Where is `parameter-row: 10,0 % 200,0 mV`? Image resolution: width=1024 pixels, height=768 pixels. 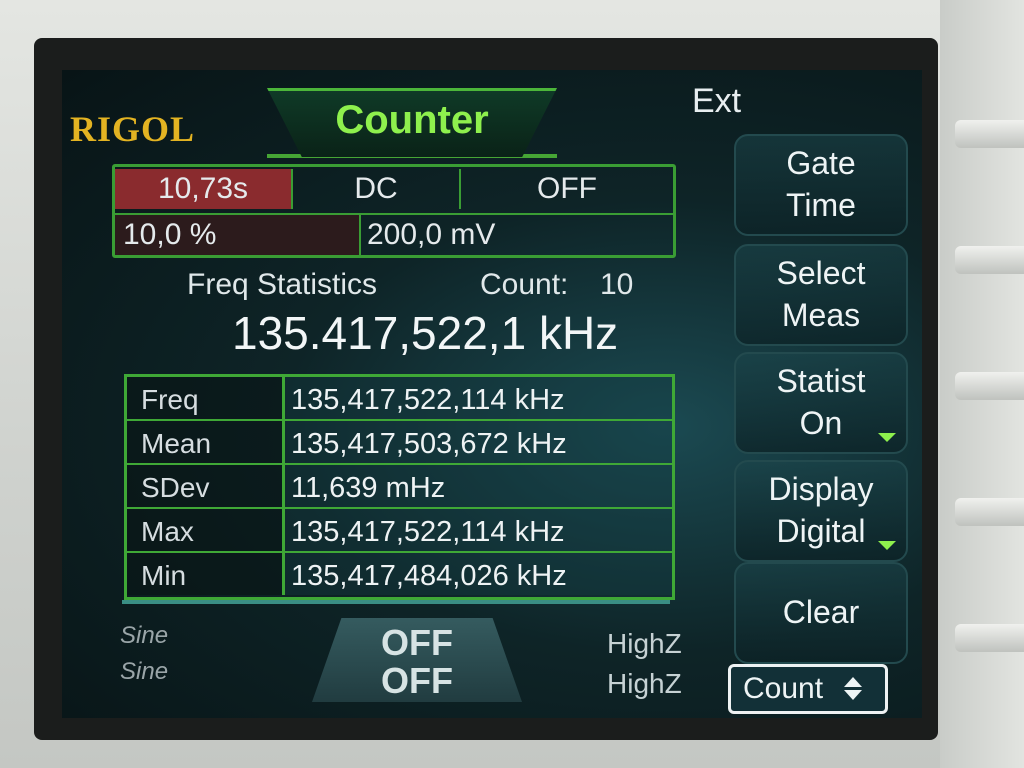
parameter-row: 10,0 % 200,0 mV is located at coordinates (394, 234).